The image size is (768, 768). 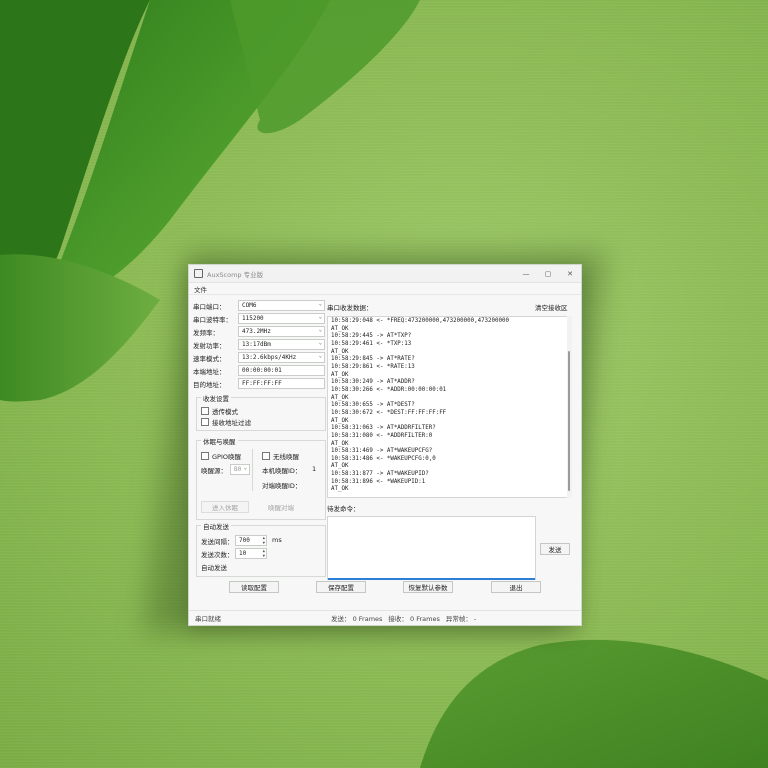 I want to click on gpio-wake-label: GPIO唤醒, so click(x=226, y=456).